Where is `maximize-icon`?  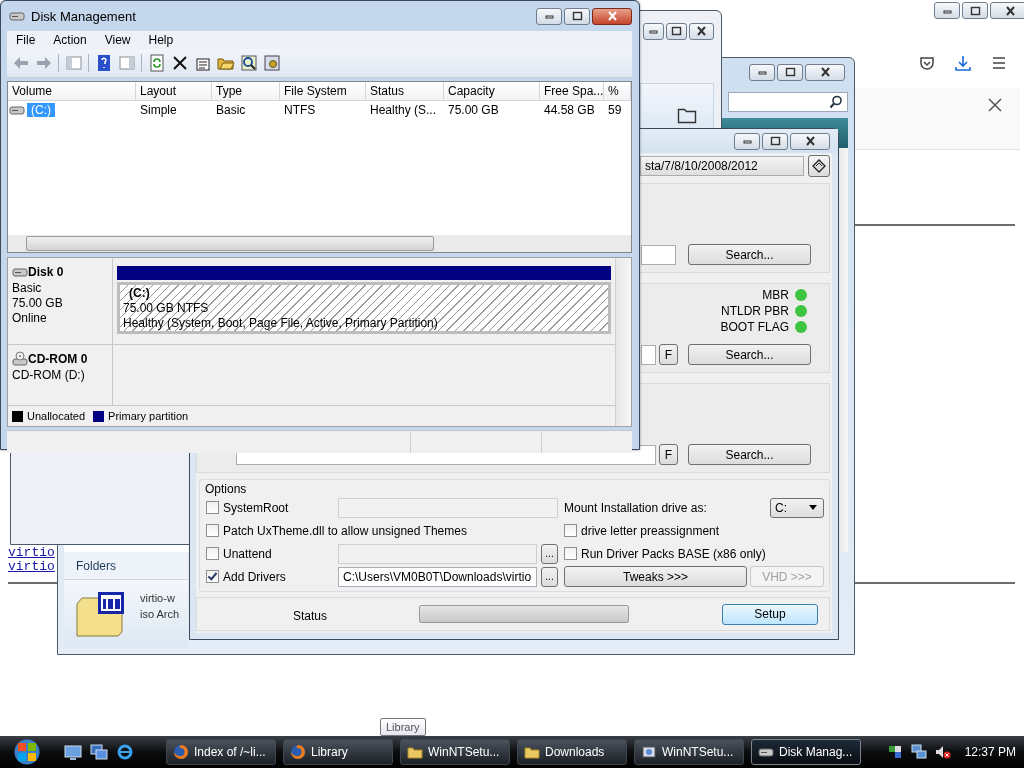
maximize-icon is located at coordinates (676, 31).